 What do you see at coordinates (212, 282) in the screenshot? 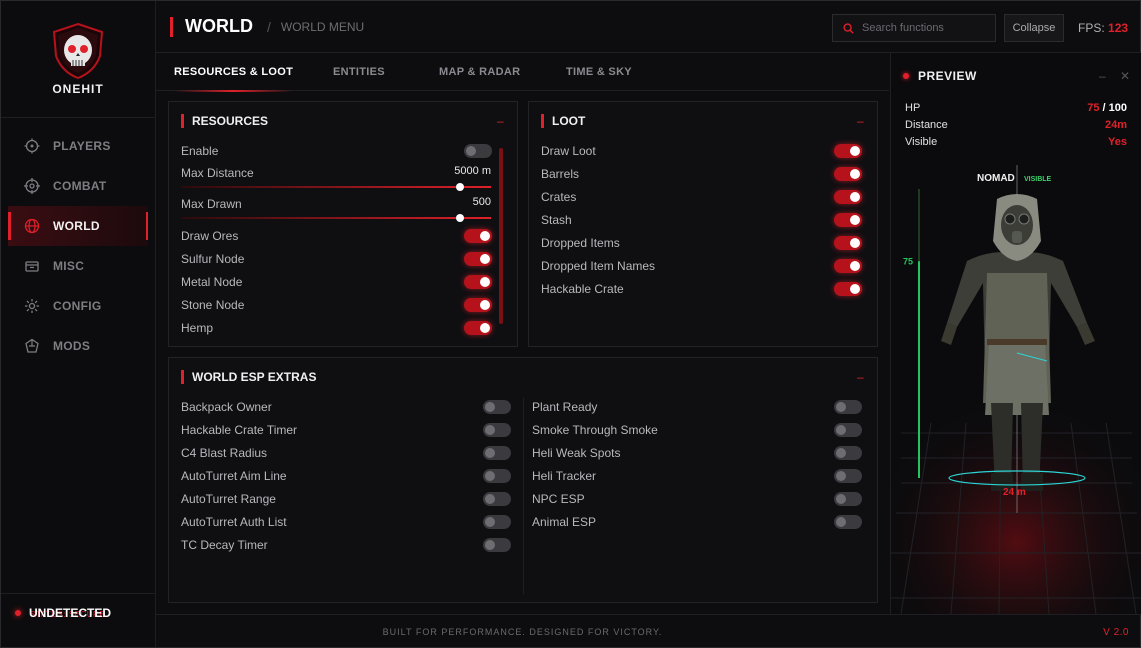
I see `toggle-label: Metal Node` at bounding box center [212, 282].